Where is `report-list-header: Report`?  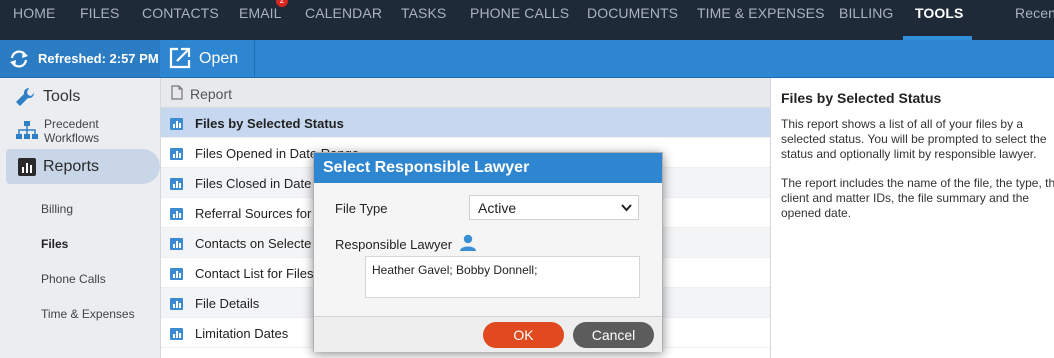 report-list-header: Report is located at coordinates (465, 93).